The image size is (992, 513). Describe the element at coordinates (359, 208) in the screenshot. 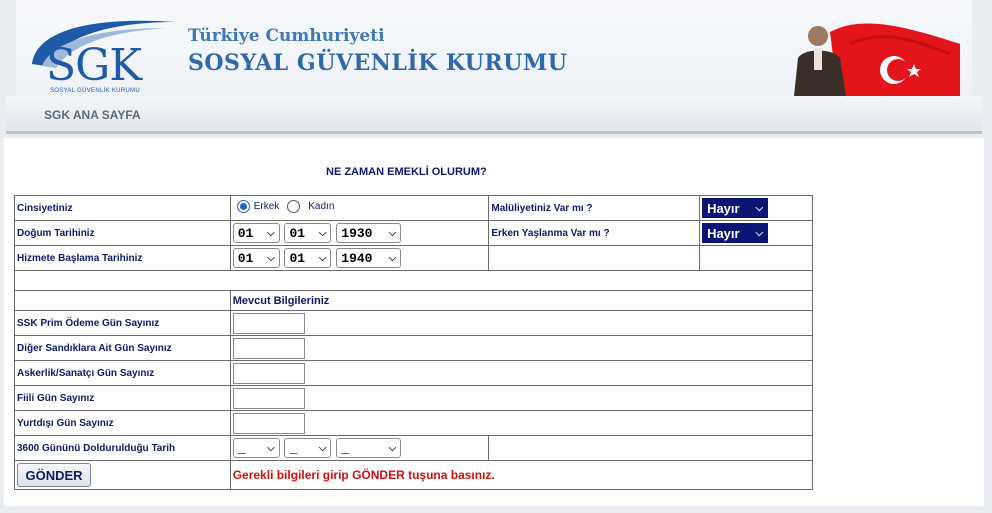

I see `gender-options: Erkek Kadın` at that location.